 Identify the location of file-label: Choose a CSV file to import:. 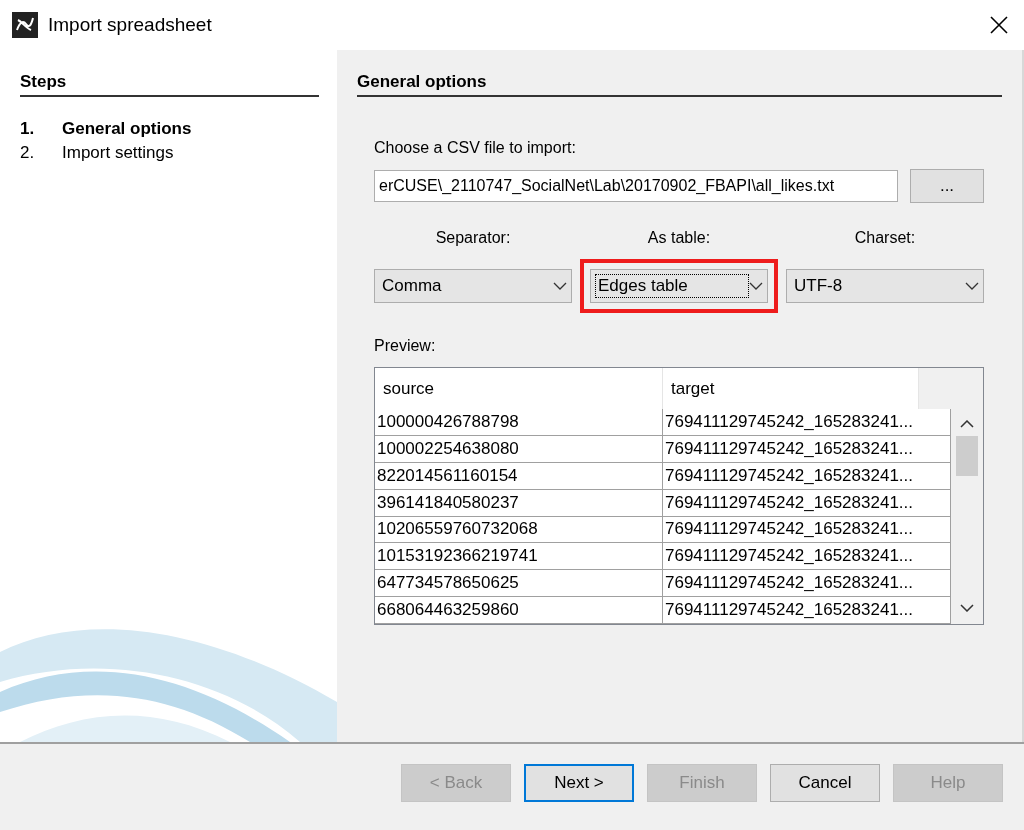
(475, 148).